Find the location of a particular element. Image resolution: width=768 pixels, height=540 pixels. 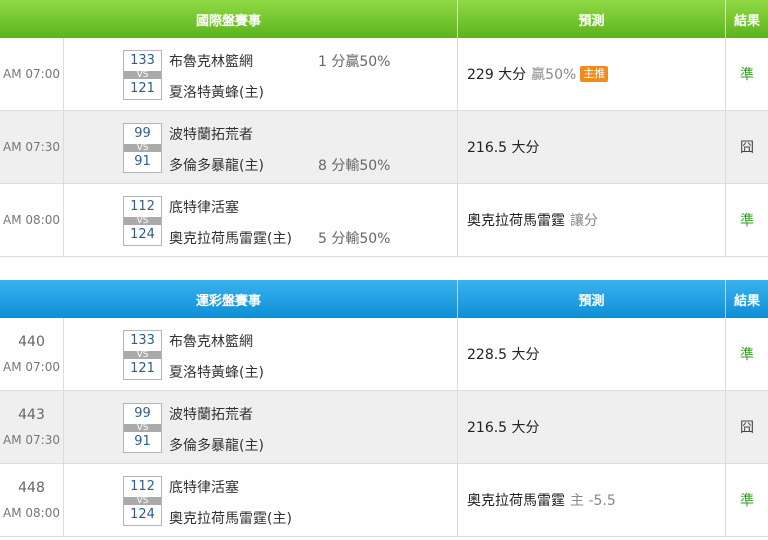

section-header: 運彩盤賽事 預測 結果 is located at coordinates (384, 299).